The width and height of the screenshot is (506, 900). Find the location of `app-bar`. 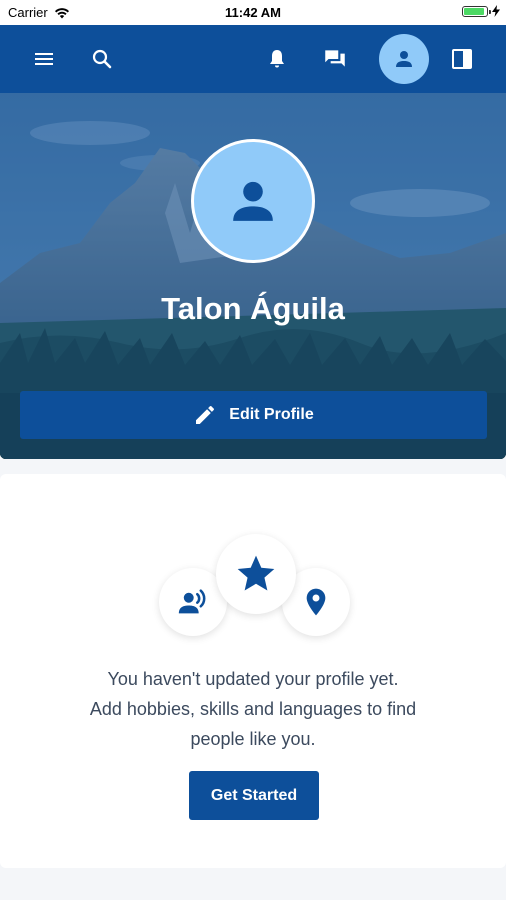

app-bar is located at coordinates (253, 59).